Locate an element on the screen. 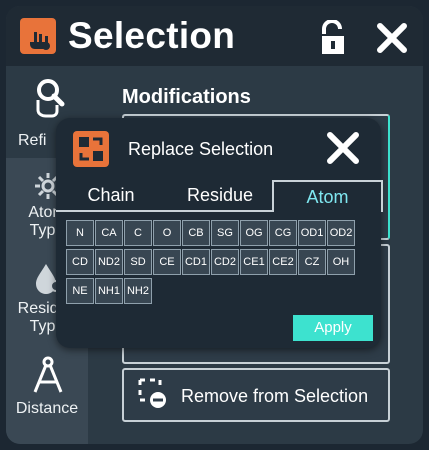  atom-button-CD2: CD2 is located at coordinates (225, 262).